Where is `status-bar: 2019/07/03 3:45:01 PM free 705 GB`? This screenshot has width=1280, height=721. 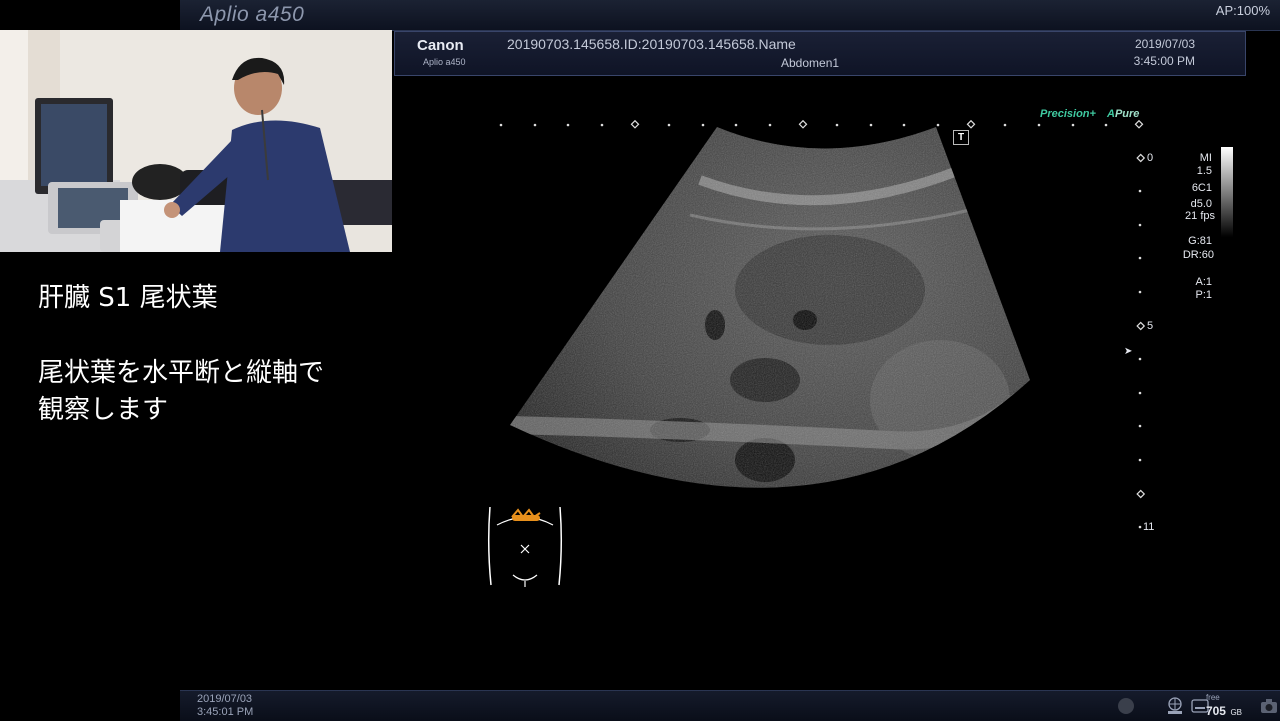 status-bar: 2019/07/03 3:45:01 PM free 705 GB is located at coordinates (730, 705).